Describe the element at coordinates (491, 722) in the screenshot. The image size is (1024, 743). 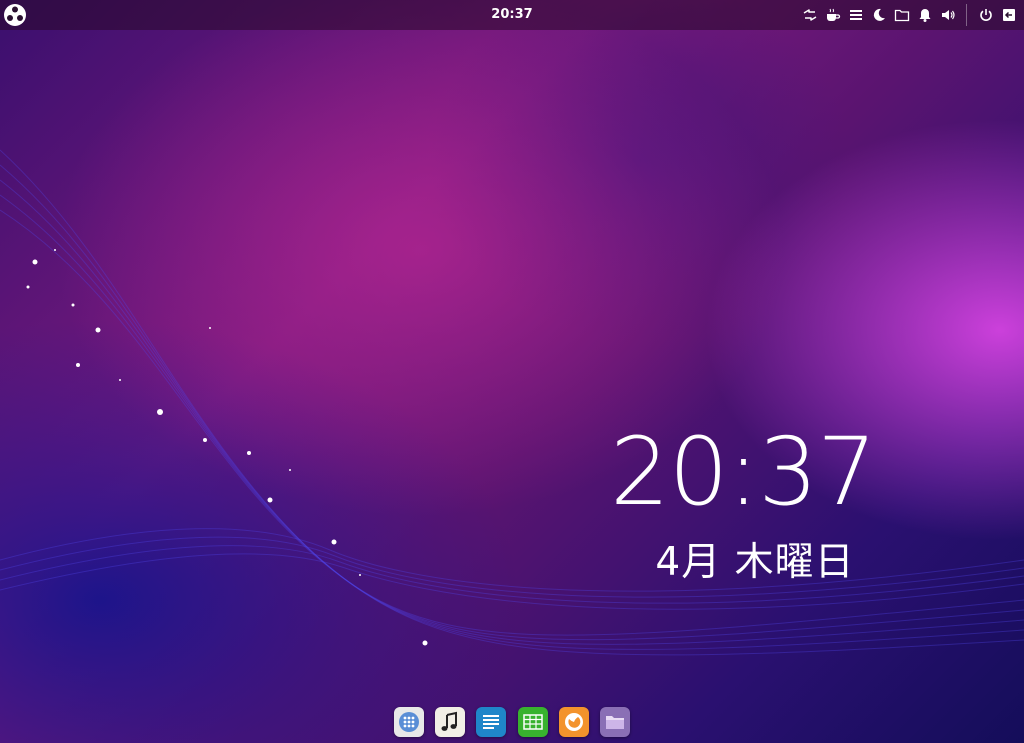
I see `text-editor-icon` at that location.